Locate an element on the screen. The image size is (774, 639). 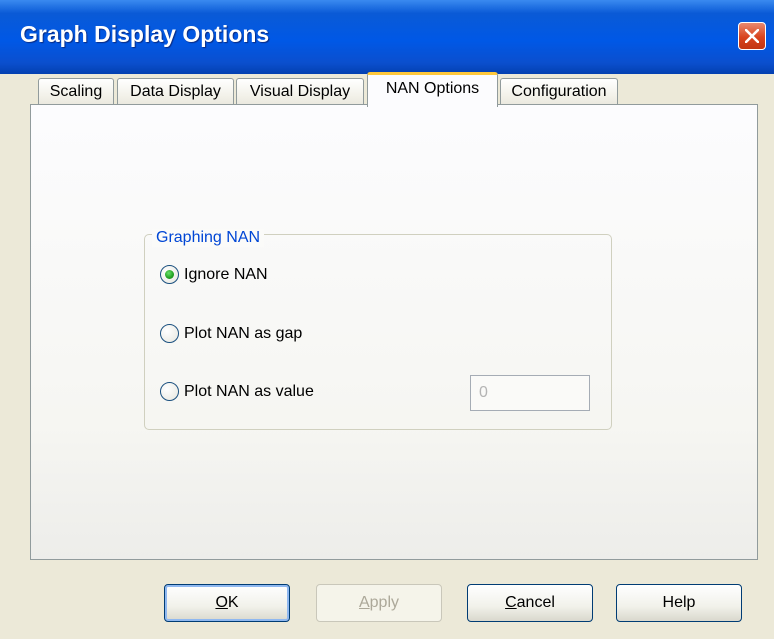
tab-nan-options: NAN Options is located at coordinates (432, 89).